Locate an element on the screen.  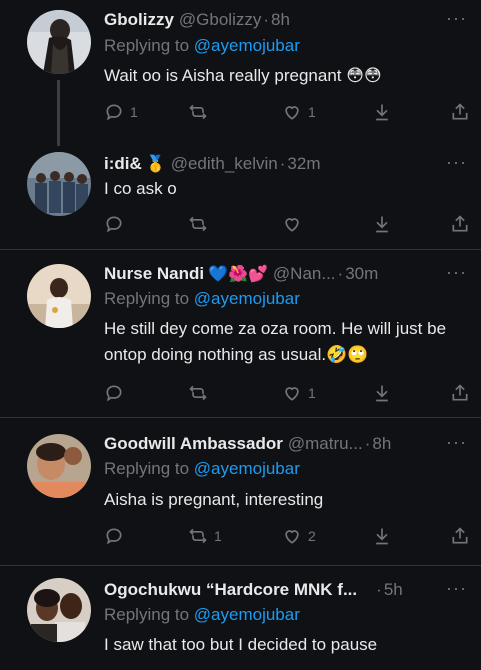
tweet-header: Gbolizzy @Gbolizzy · 8h is located at coordinates (285, 20).